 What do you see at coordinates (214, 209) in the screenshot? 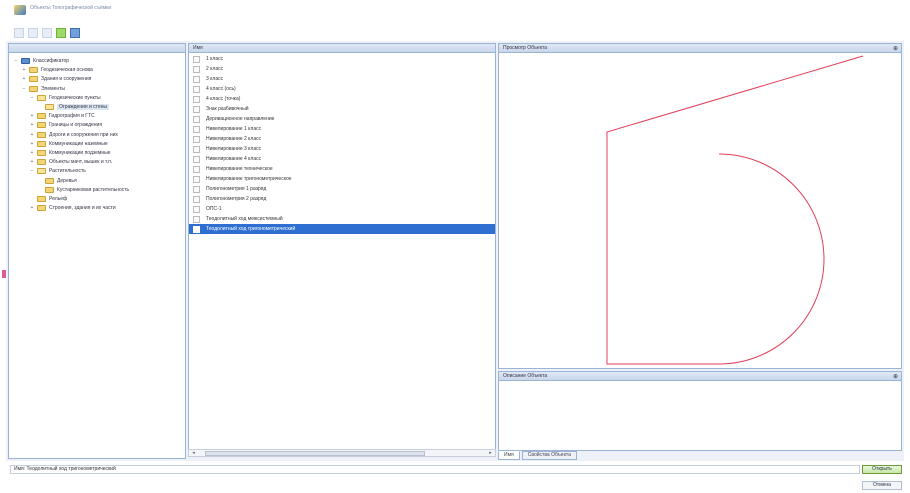
I see `list-item-label: ОПС-1` at bounding box center [214, 209].